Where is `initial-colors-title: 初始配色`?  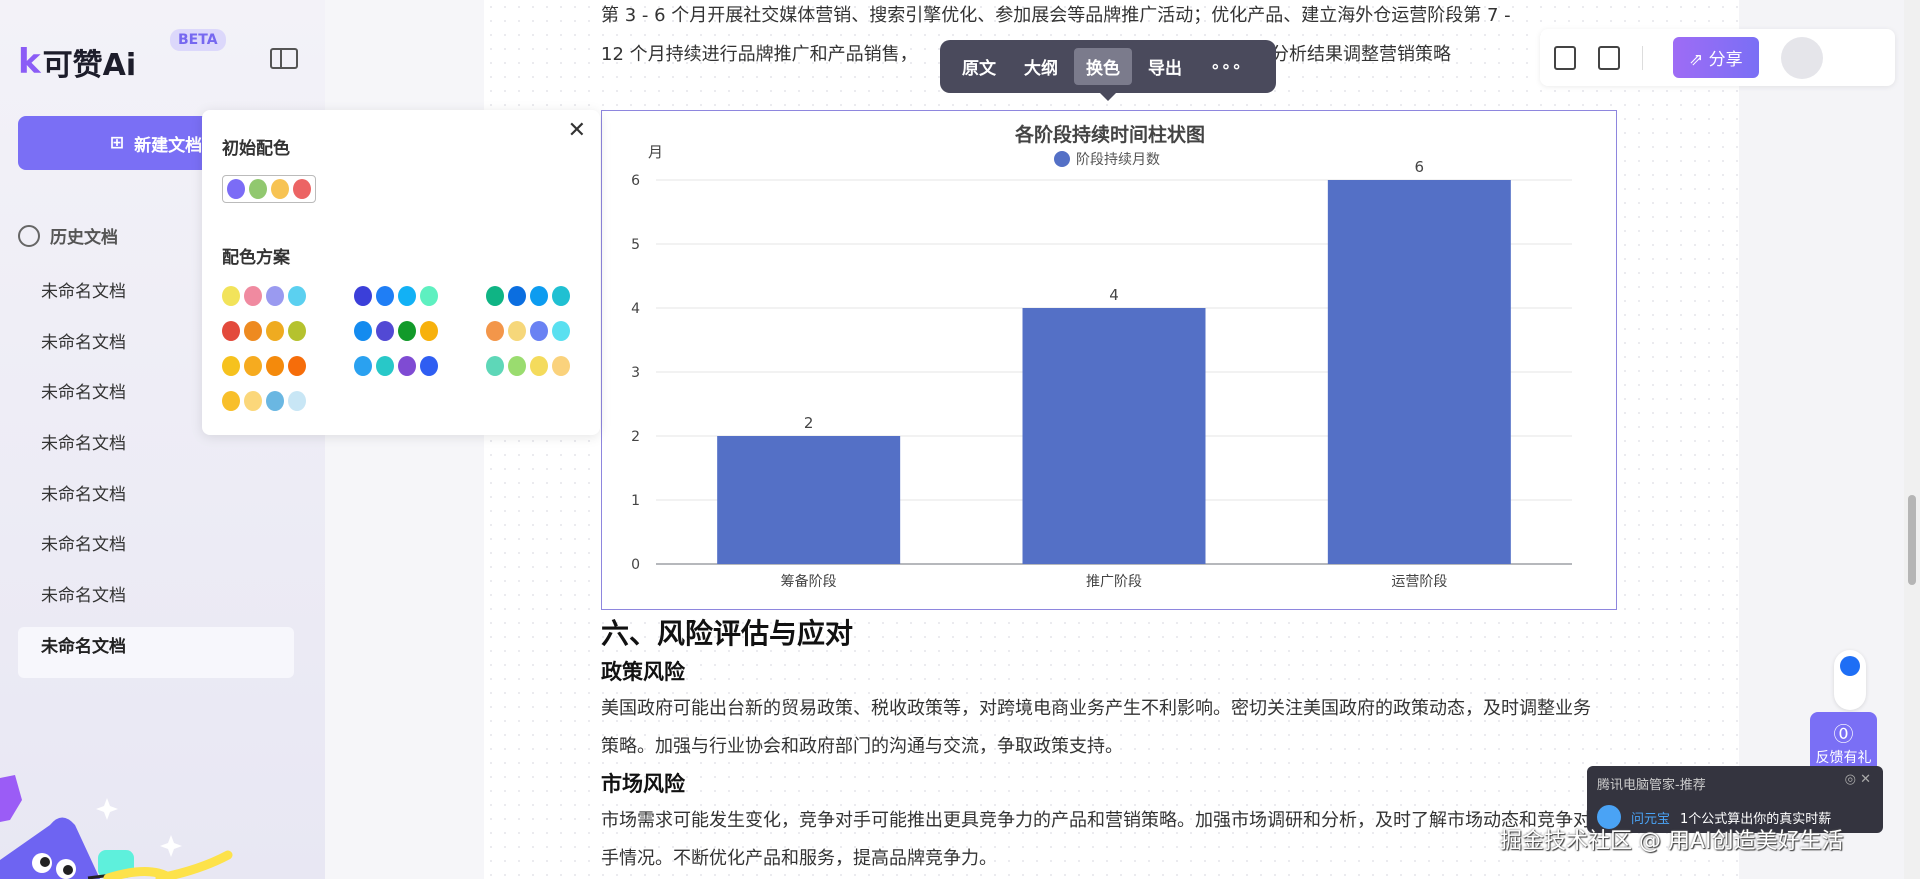 initial-colors-title: 初始配色 is located at coordinates (256, 149).